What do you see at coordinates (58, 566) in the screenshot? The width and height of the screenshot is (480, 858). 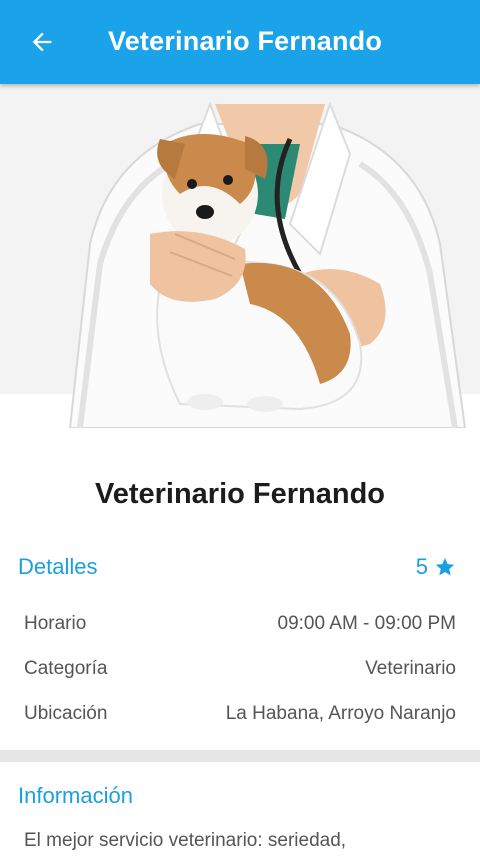 I see `details-section-label: Detalles` at bounding box center [58, 566].